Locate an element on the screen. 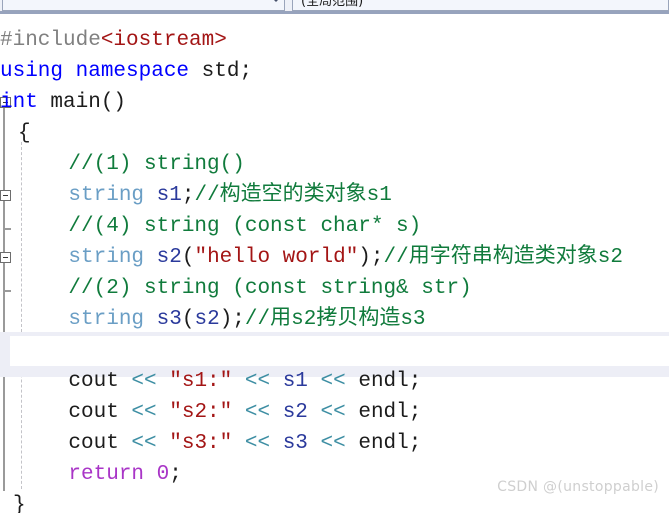 The height and width of the screenshot is (513, 669). code-line-main: int main() is located at coordinates (334, 102).